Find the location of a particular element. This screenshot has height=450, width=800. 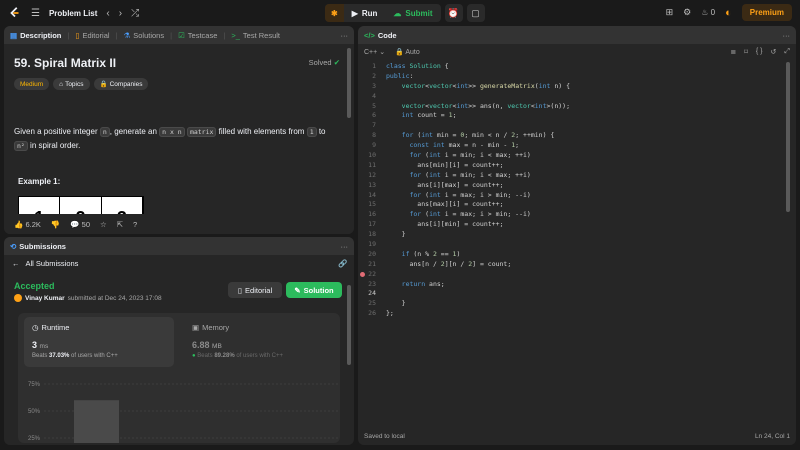

tab-solutions: ⚗ Solutions is located at coordinates (144, 35).